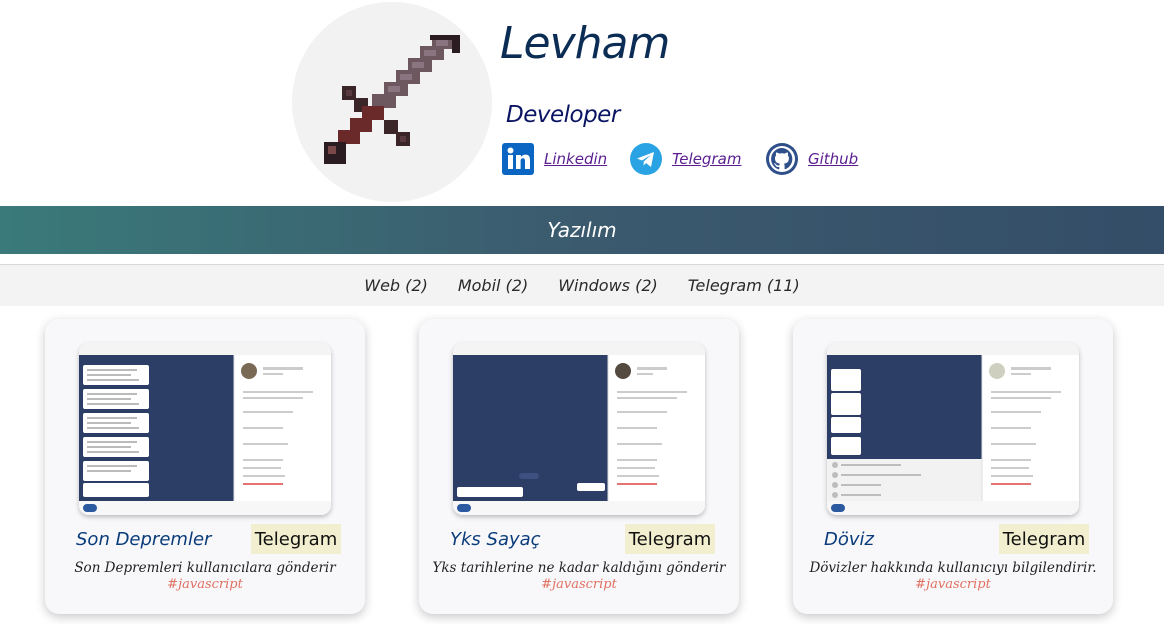 The image size is (1164, 624). Describe the element at coordinates (495, 539) in the screenshot. I see `project-title: Yks Sayaç` at that location.